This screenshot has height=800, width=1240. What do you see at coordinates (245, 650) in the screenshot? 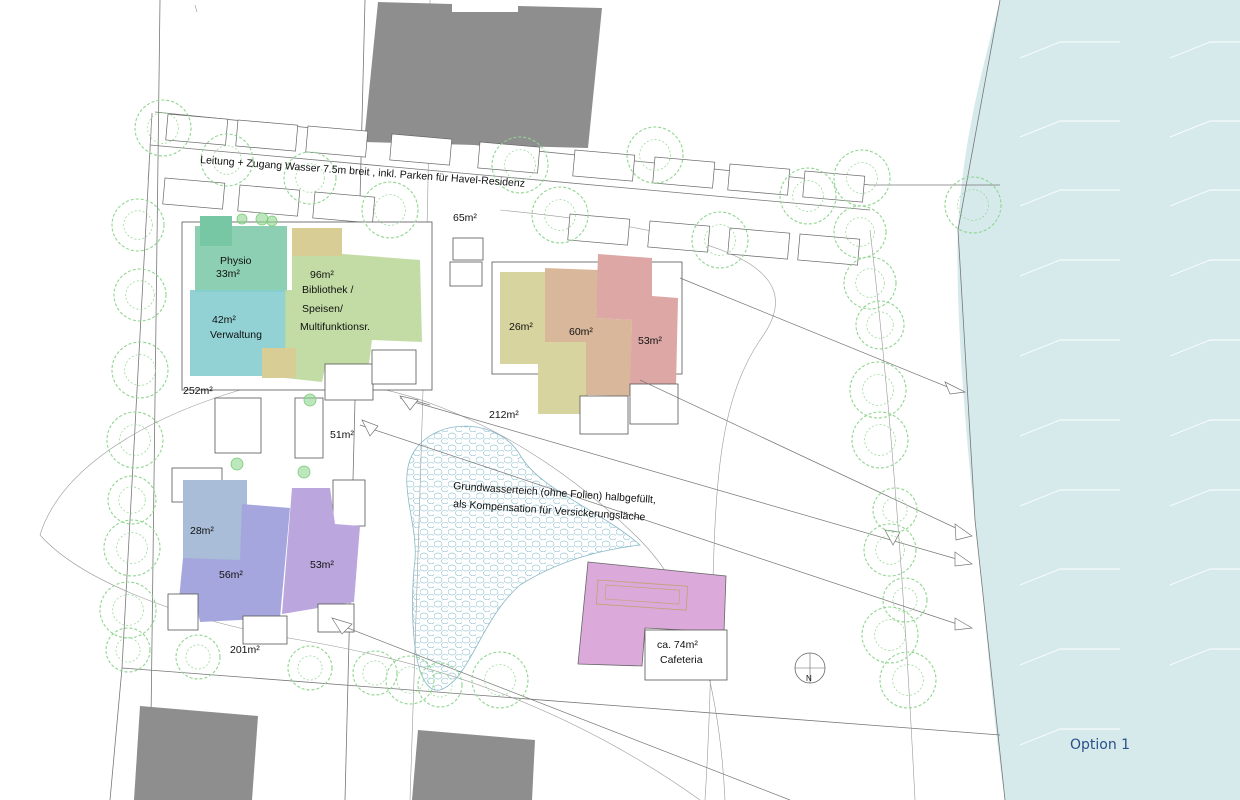
I see `total-201-label: 201m²` at bounding box center [245, 650].